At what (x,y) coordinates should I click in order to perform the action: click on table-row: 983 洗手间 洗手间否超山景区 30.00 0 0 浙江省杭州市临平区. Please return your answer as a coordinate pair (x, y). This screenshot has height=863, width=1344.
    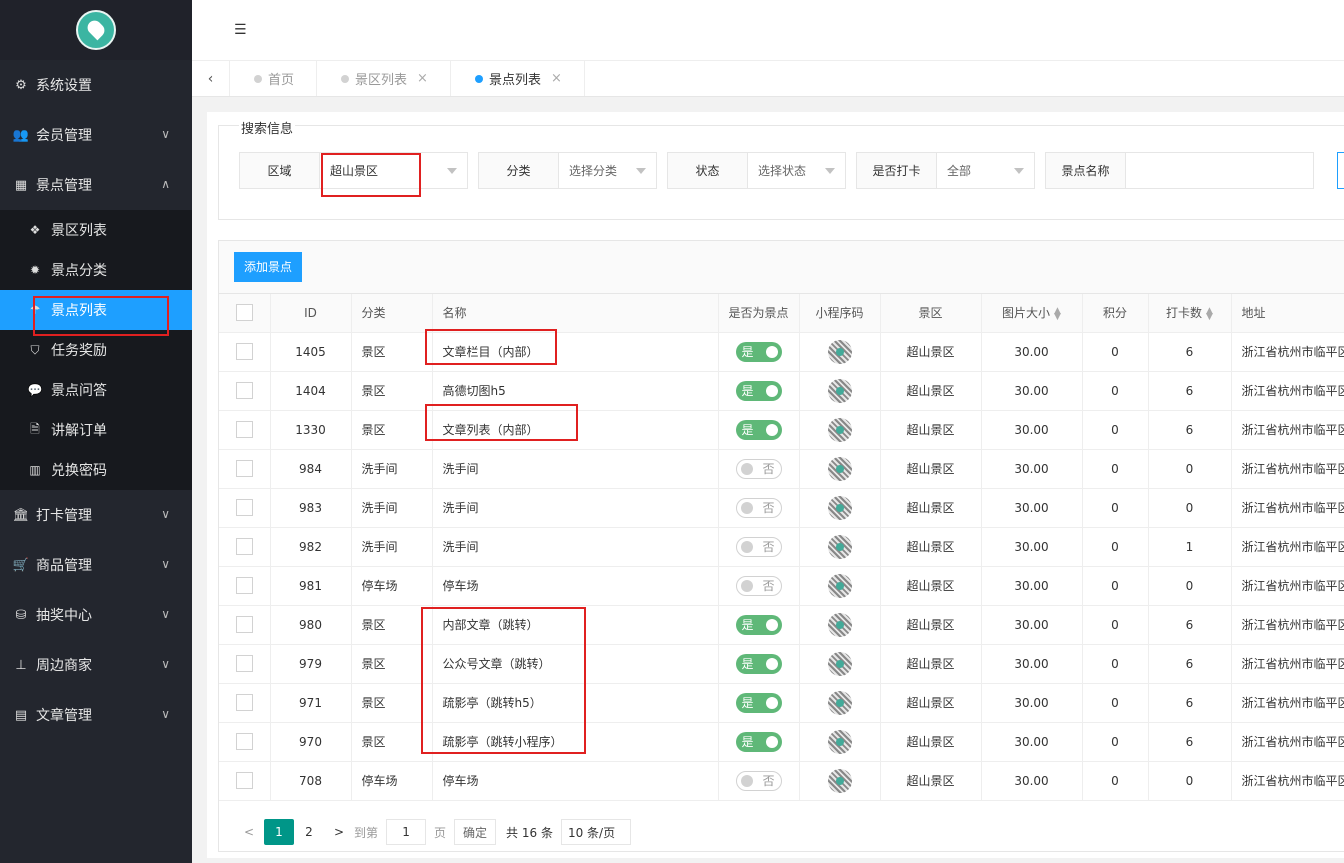
    Looking at the image, I should click on (781, 508).